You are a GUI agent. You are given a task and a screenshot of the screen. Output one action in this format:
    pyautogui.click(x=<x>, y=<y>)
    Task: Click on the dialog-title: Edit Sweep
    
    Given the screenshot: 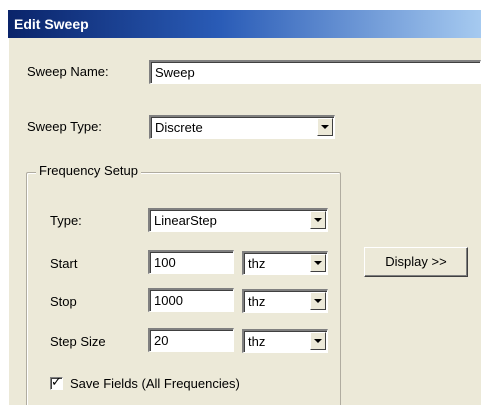 What is the action you would take?
    pyautogui.click(x=51, y=24)
    